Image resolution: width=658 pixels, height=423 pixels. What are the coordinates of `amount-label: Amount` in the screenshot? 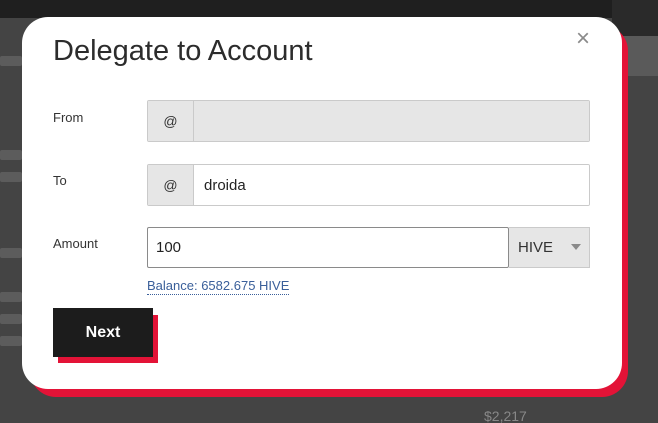 It's located at (75, 243).